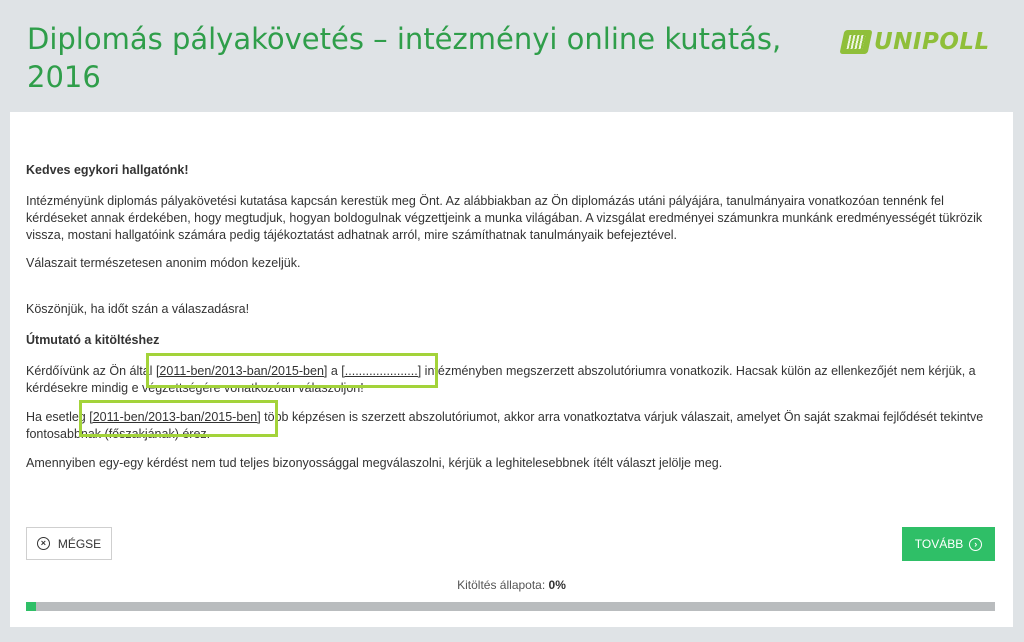  I want to click on next-button: TOVÁBB ›, so click(948, 544).